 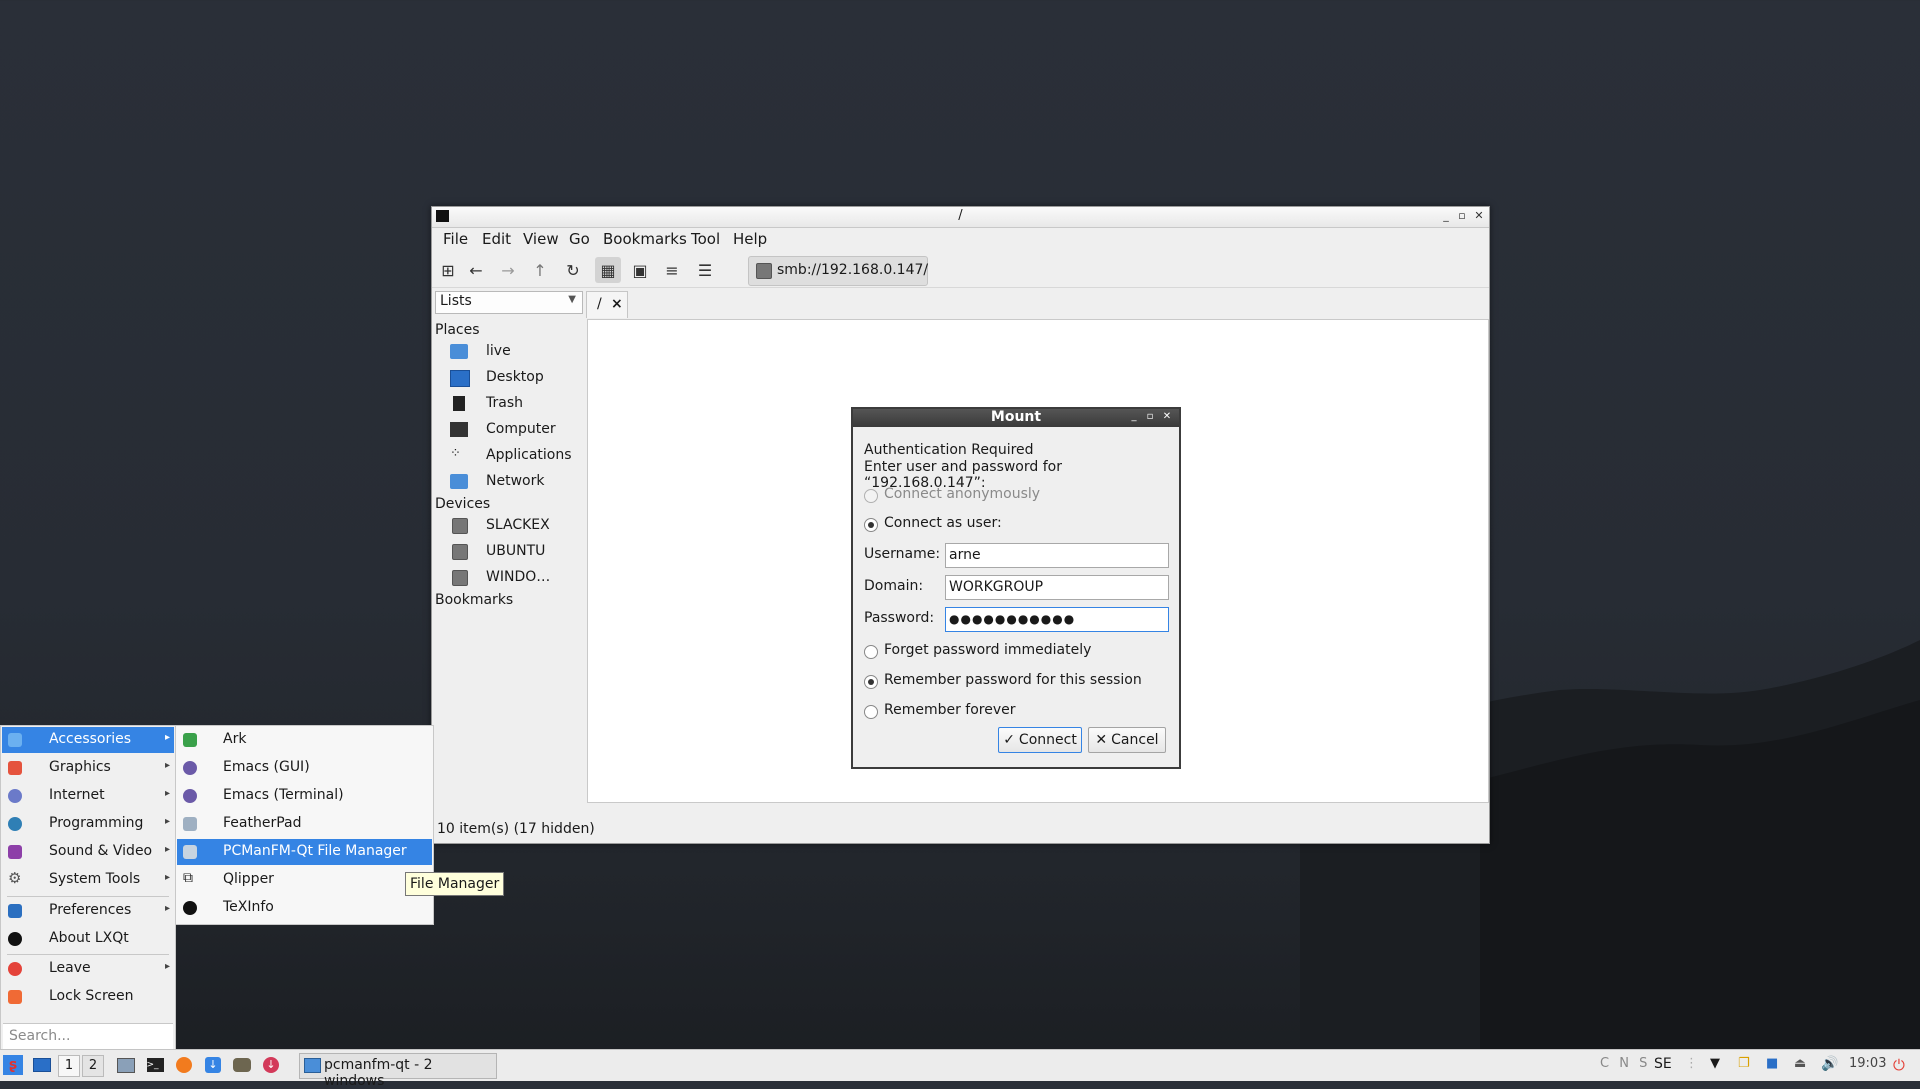 I want to click on device-label: UBUNTU, so click(x=516, y=551).